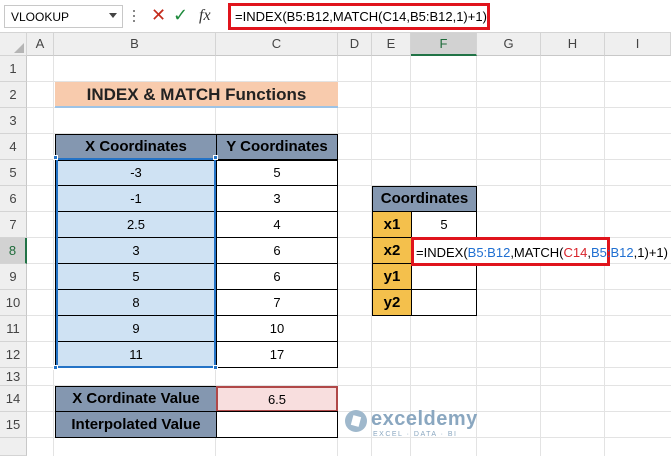 The width and height of the screenshot is (671, 456). I want to click on column-header-b: B, so click(135, 44).